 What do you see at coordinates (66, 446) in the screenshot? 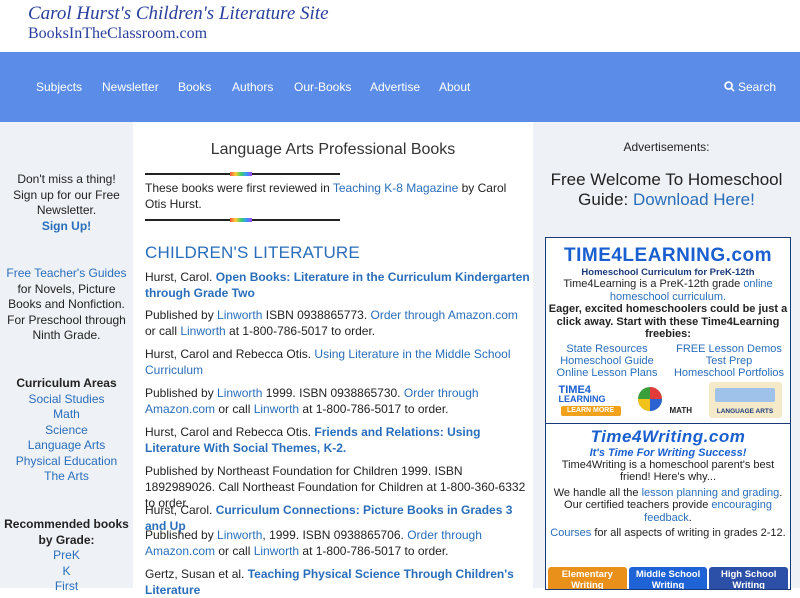
I see `curriculum-link-language-arts: Language Arts` at bounding box center [66, 446].